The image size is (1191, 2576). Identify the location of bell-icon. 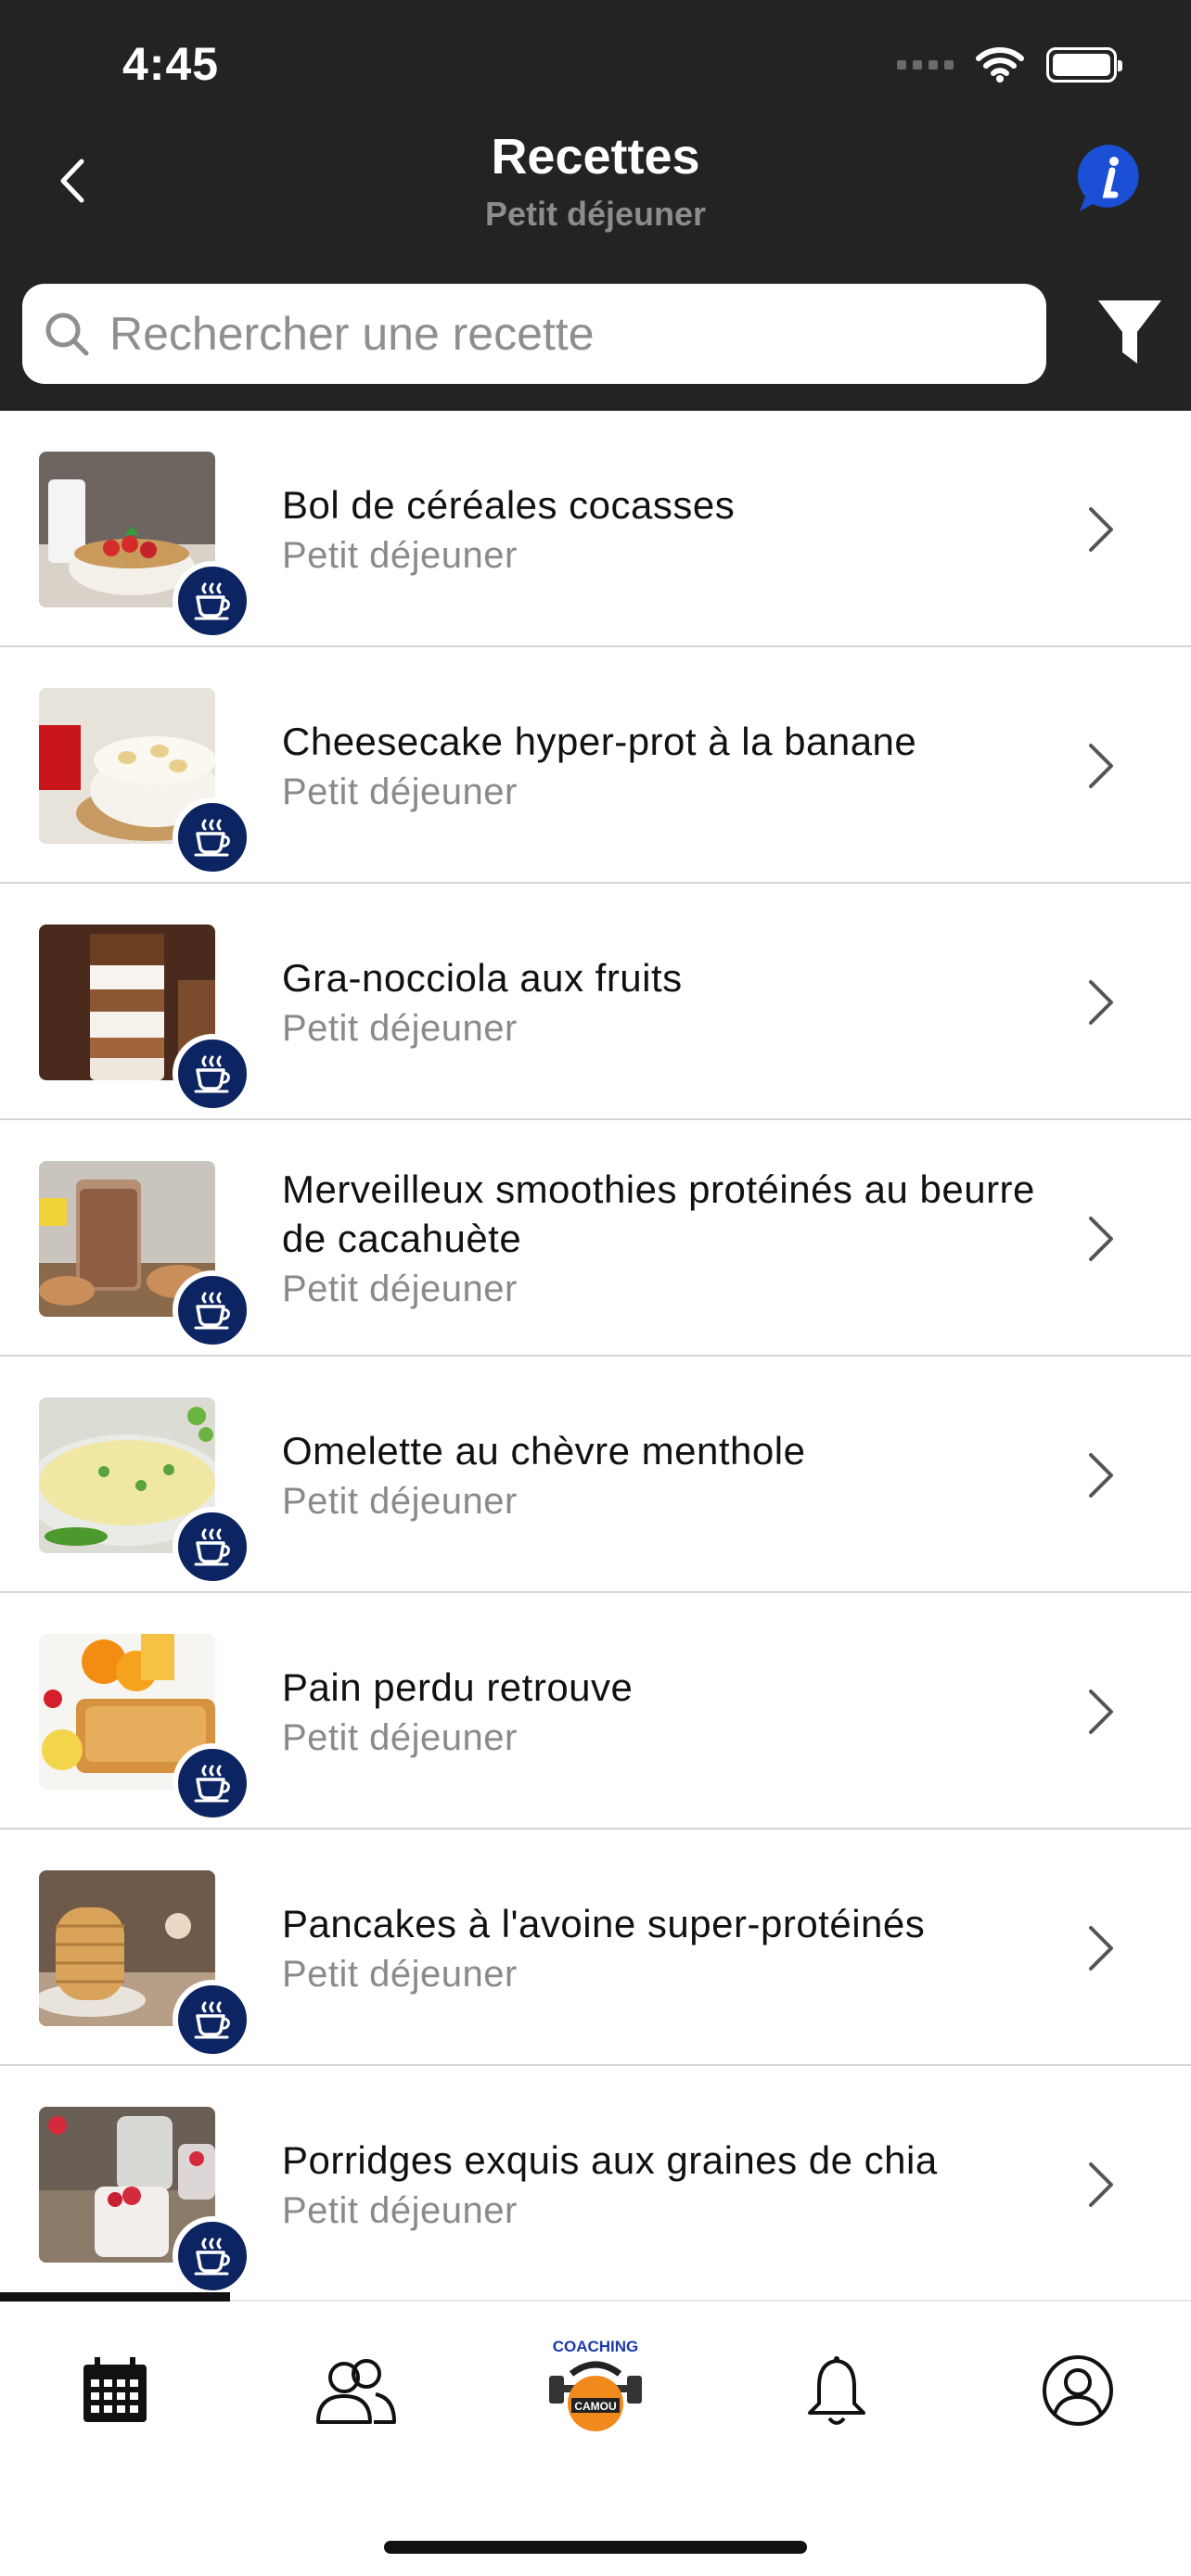
(836, 2391).